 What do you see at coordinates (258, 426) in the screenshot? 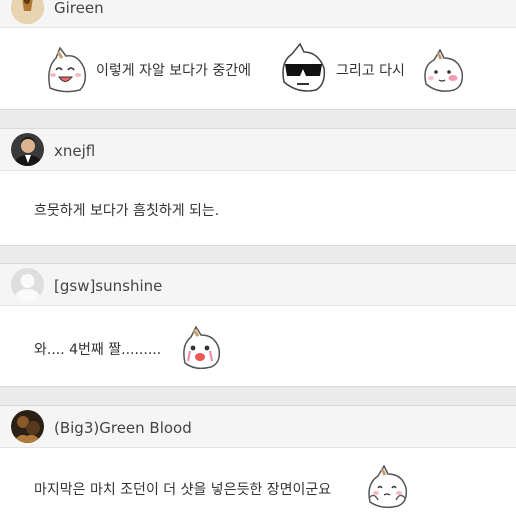
I see `comment-header: (Big3)Green Blood` at bounding box center [258, 426].